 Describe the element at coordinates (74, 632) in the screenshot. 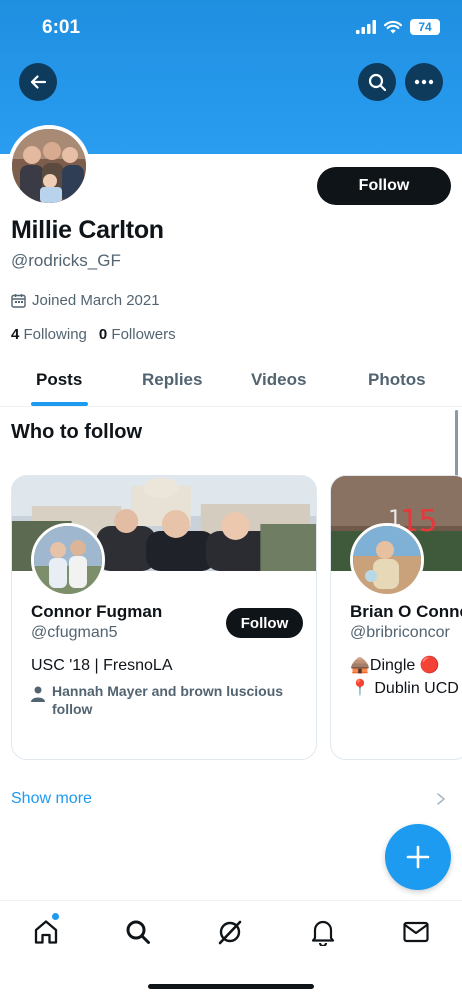

I see `suggestion-handle: @cfugman5` at that location.